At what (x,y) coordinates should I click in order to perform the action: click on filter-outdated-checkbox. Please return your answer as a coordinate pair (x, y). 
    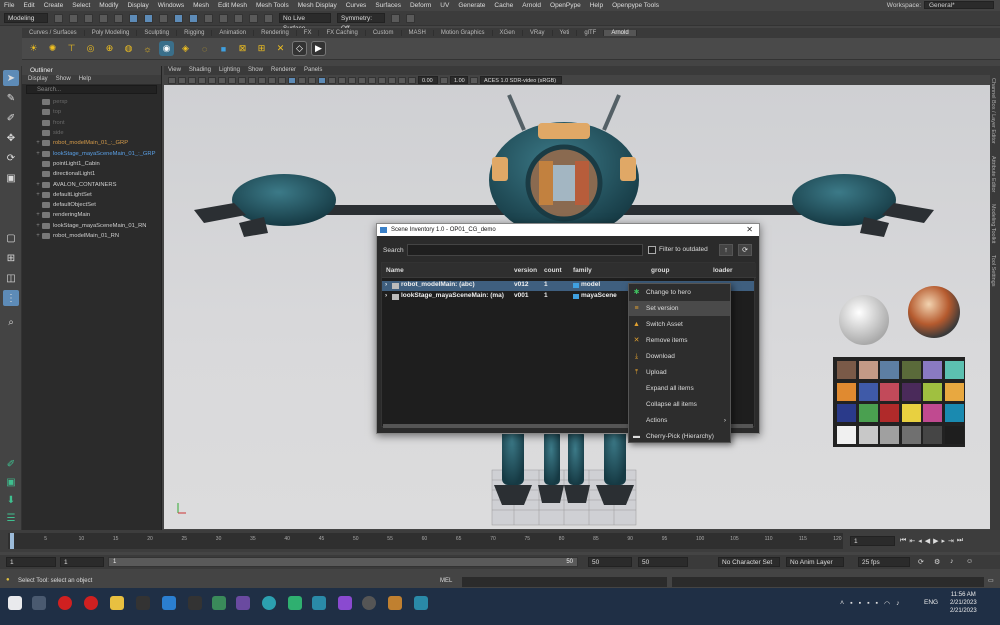
    Looking at the image, I should click on (652, 250).